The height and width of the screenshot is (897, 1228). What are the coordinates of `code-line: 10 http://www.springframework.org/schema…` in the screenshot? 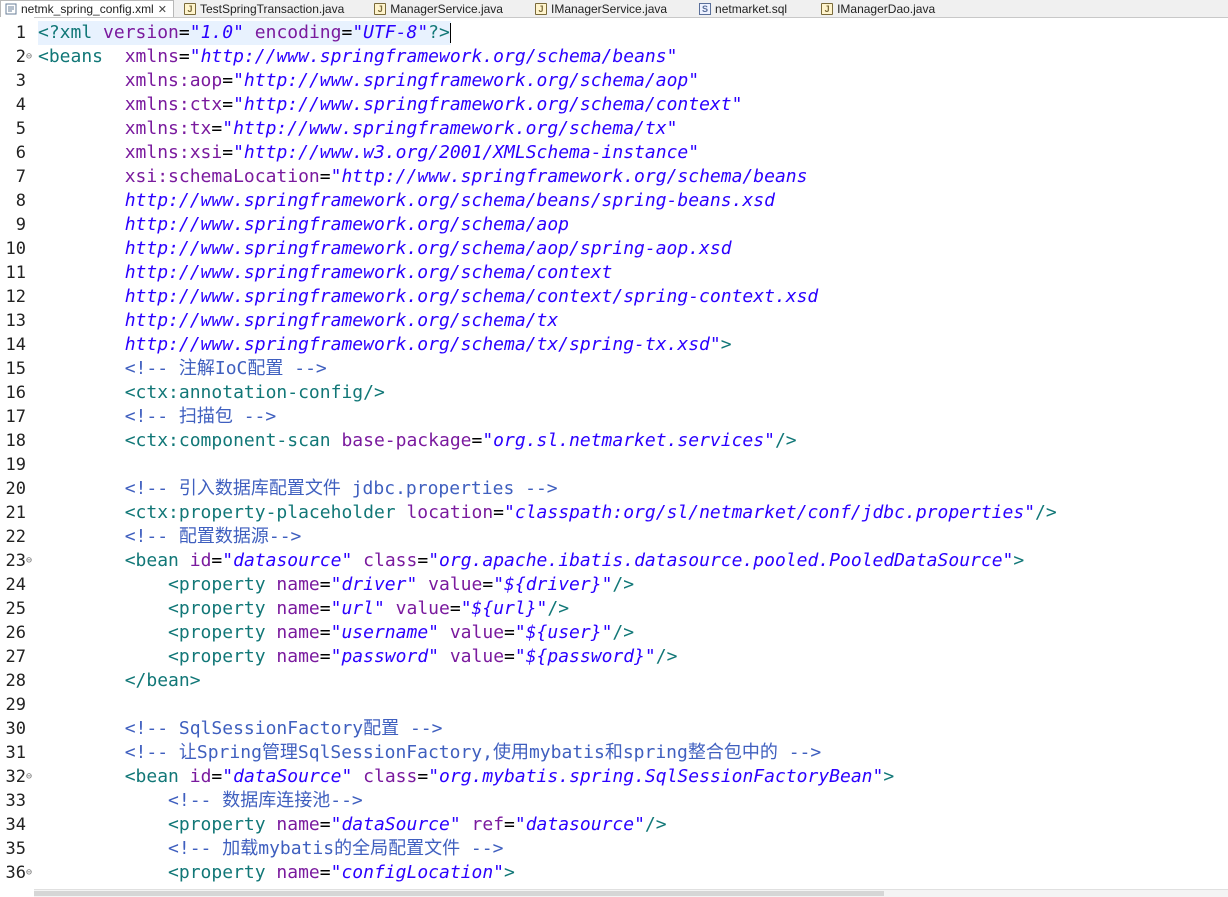 It's located at (614, 249).